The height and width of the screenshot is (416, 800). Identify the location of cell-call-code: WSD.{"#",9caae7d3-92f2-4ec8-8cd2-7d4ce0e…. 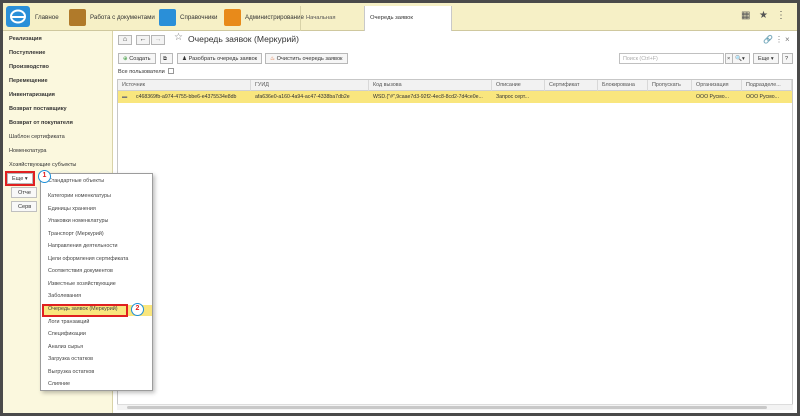
(430, 97).